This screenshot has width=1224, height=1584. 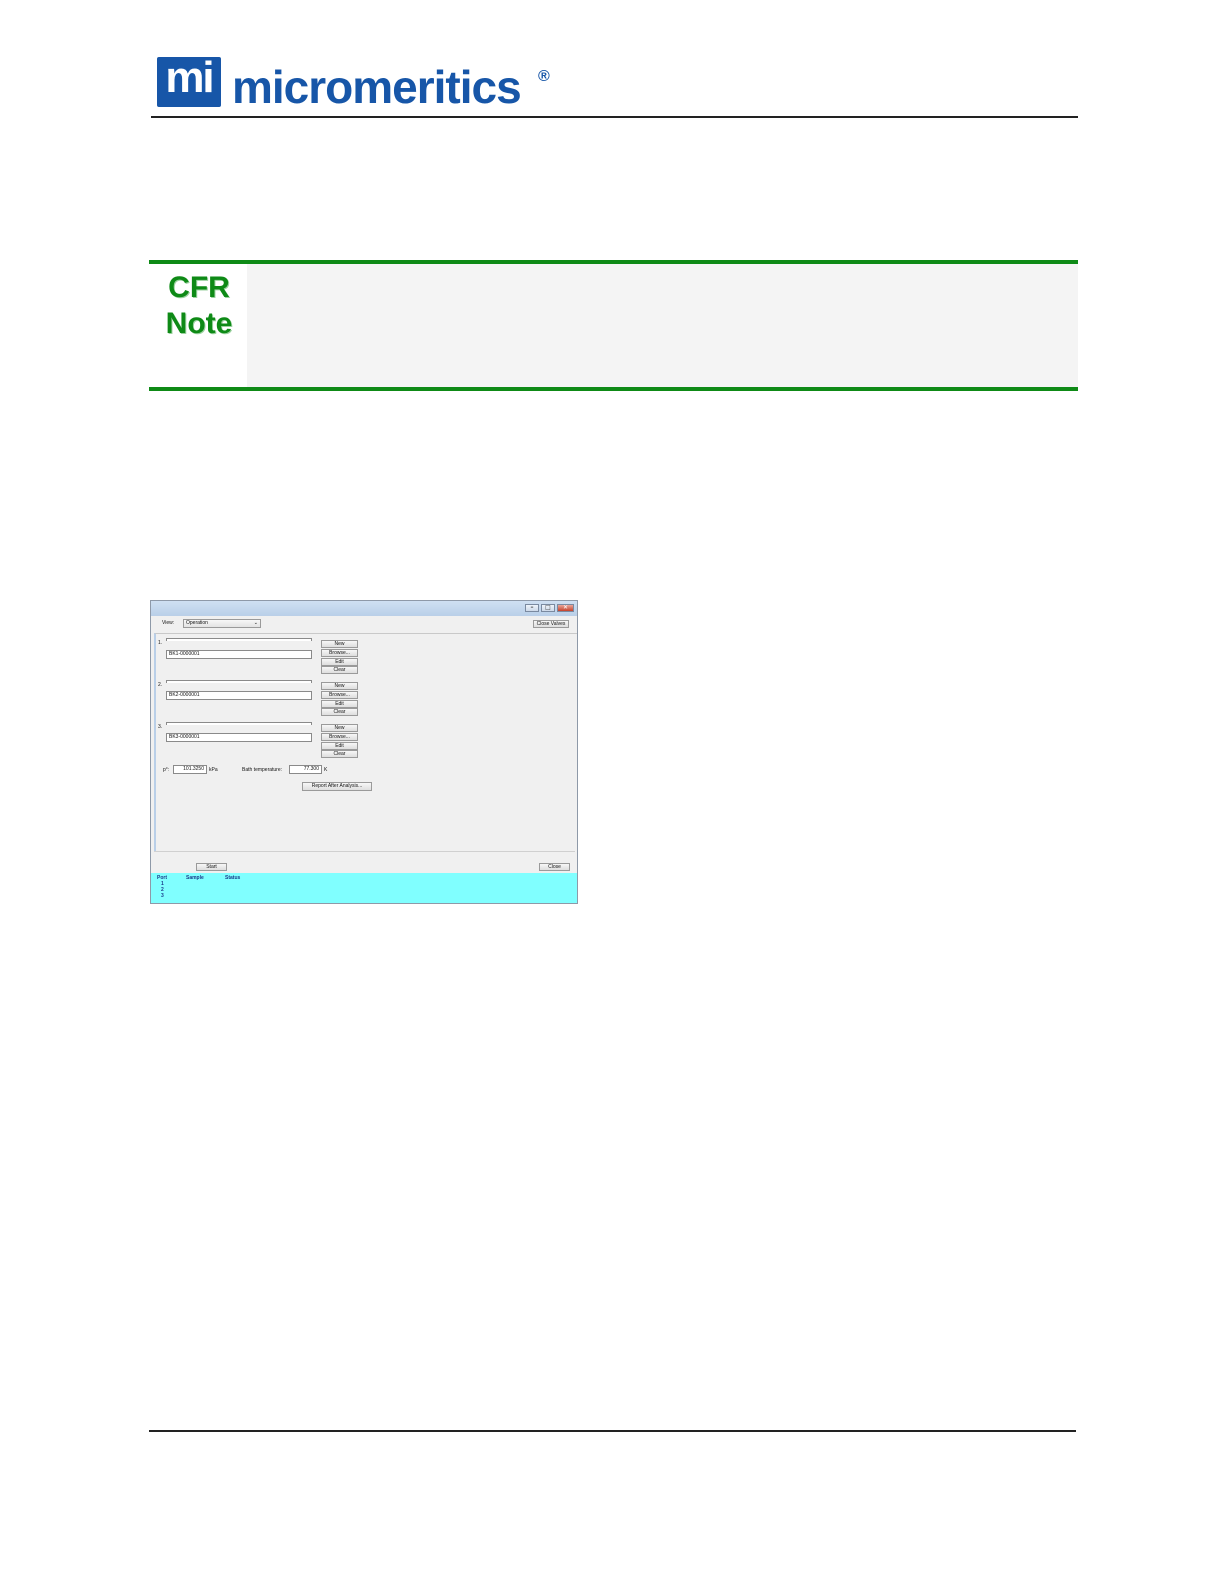 I want to click on port-sample-field: BK1-0000001, so click(x=239, y=654).